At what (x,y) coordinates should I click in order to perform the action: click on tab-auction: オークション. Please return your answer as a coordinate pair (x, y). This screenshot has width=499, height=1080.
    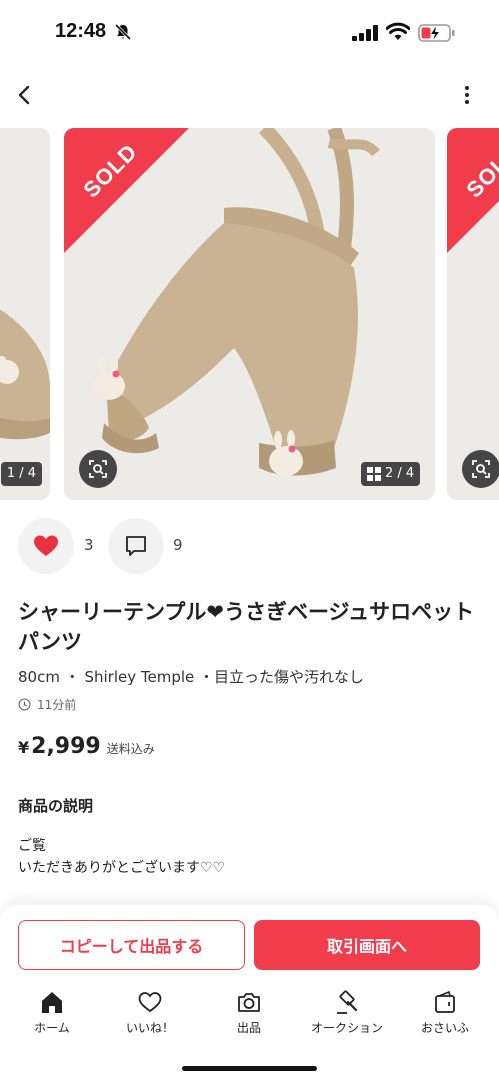
    Looking at the image, I should click on (347, 1013).